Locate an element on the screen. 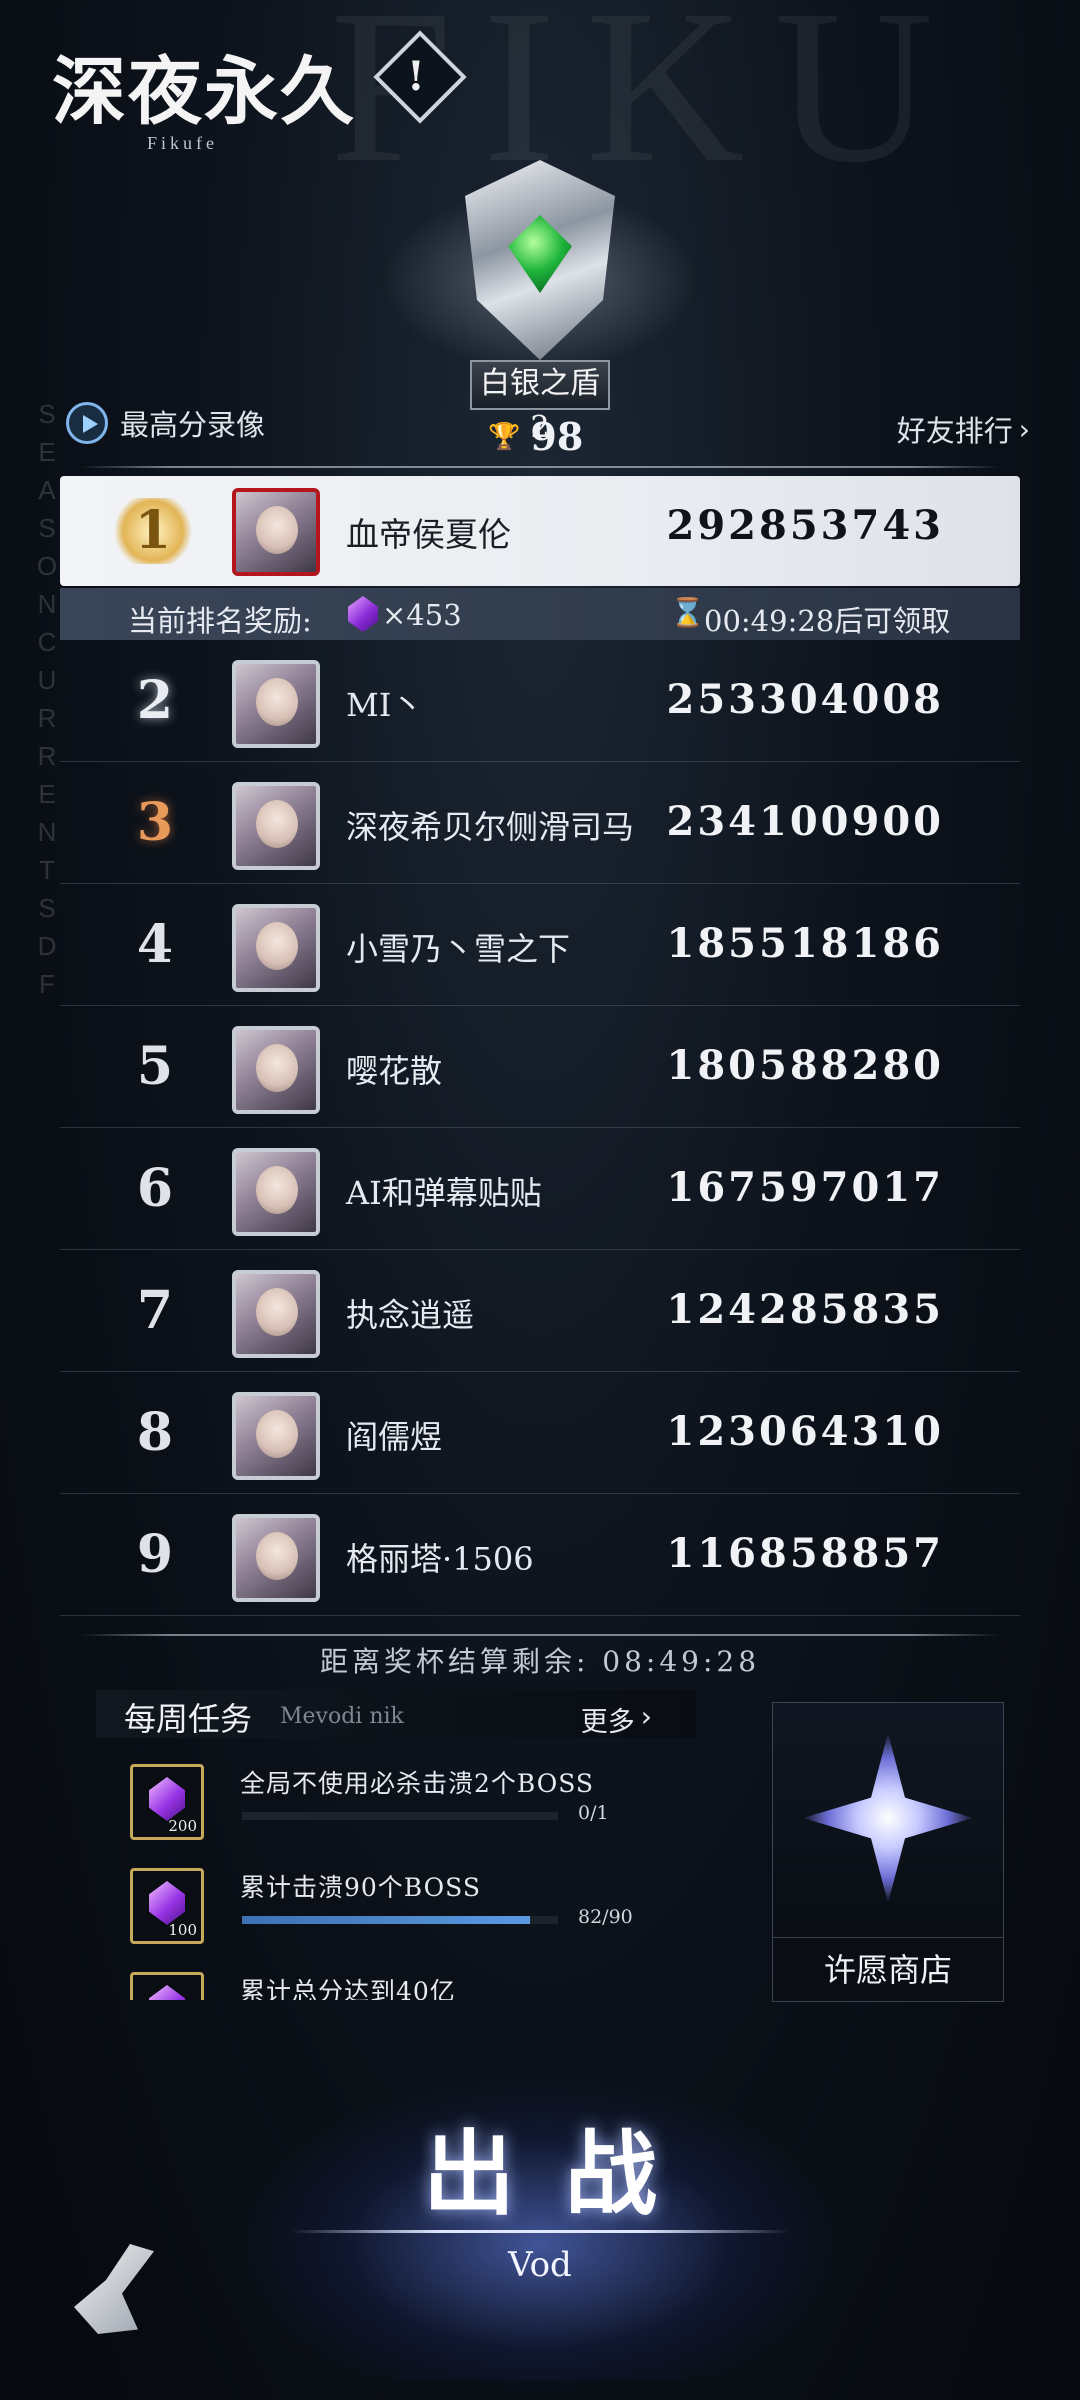 The width and height of the screenshot is (1080, 2400). game-title: 深夜永久 is located at coordinates (204, 92).